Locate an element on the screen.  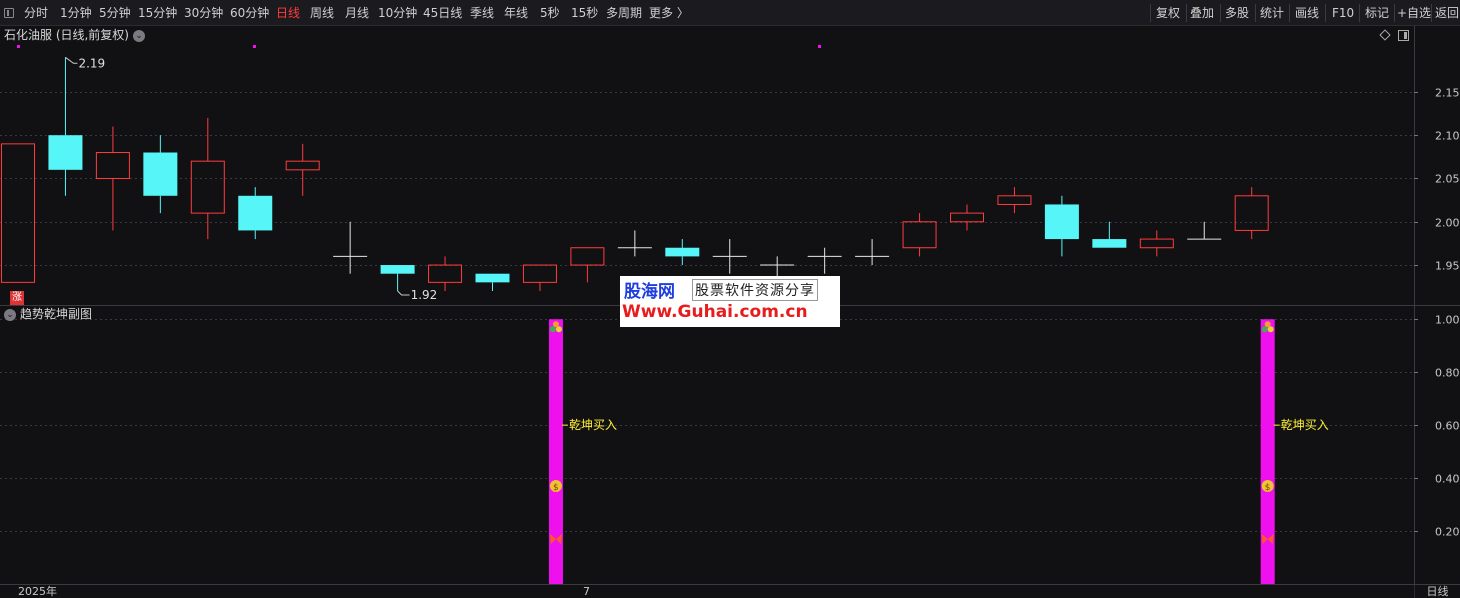
main-axis-label: 2.15 is located at coordinates (1447, 93).